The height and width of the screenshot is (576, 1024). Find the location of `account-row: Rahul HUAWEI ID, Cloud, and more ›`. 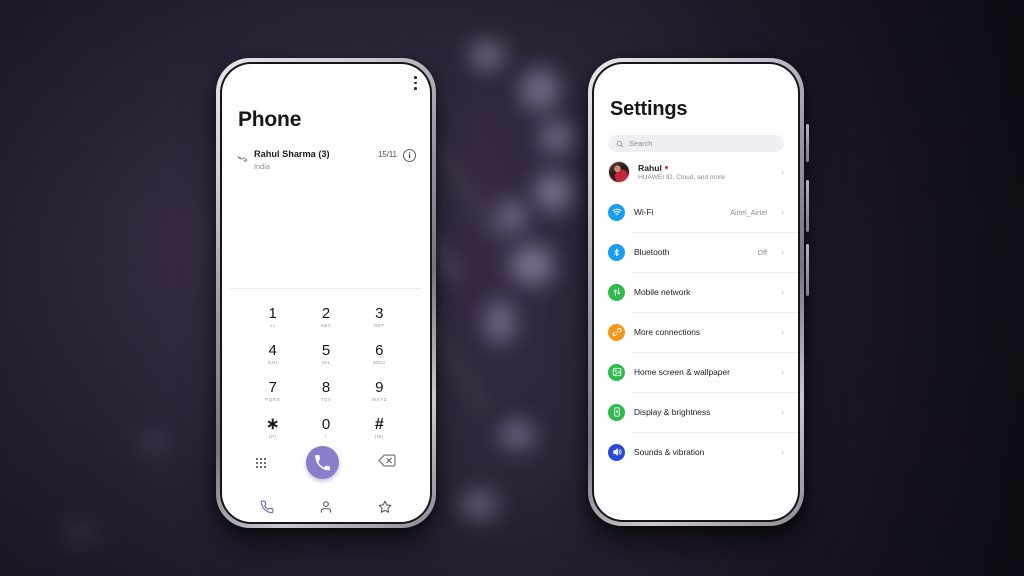

account-row: Rahul HUAWEI ID, Cloud, and more › is located at coordinates (696, 172).